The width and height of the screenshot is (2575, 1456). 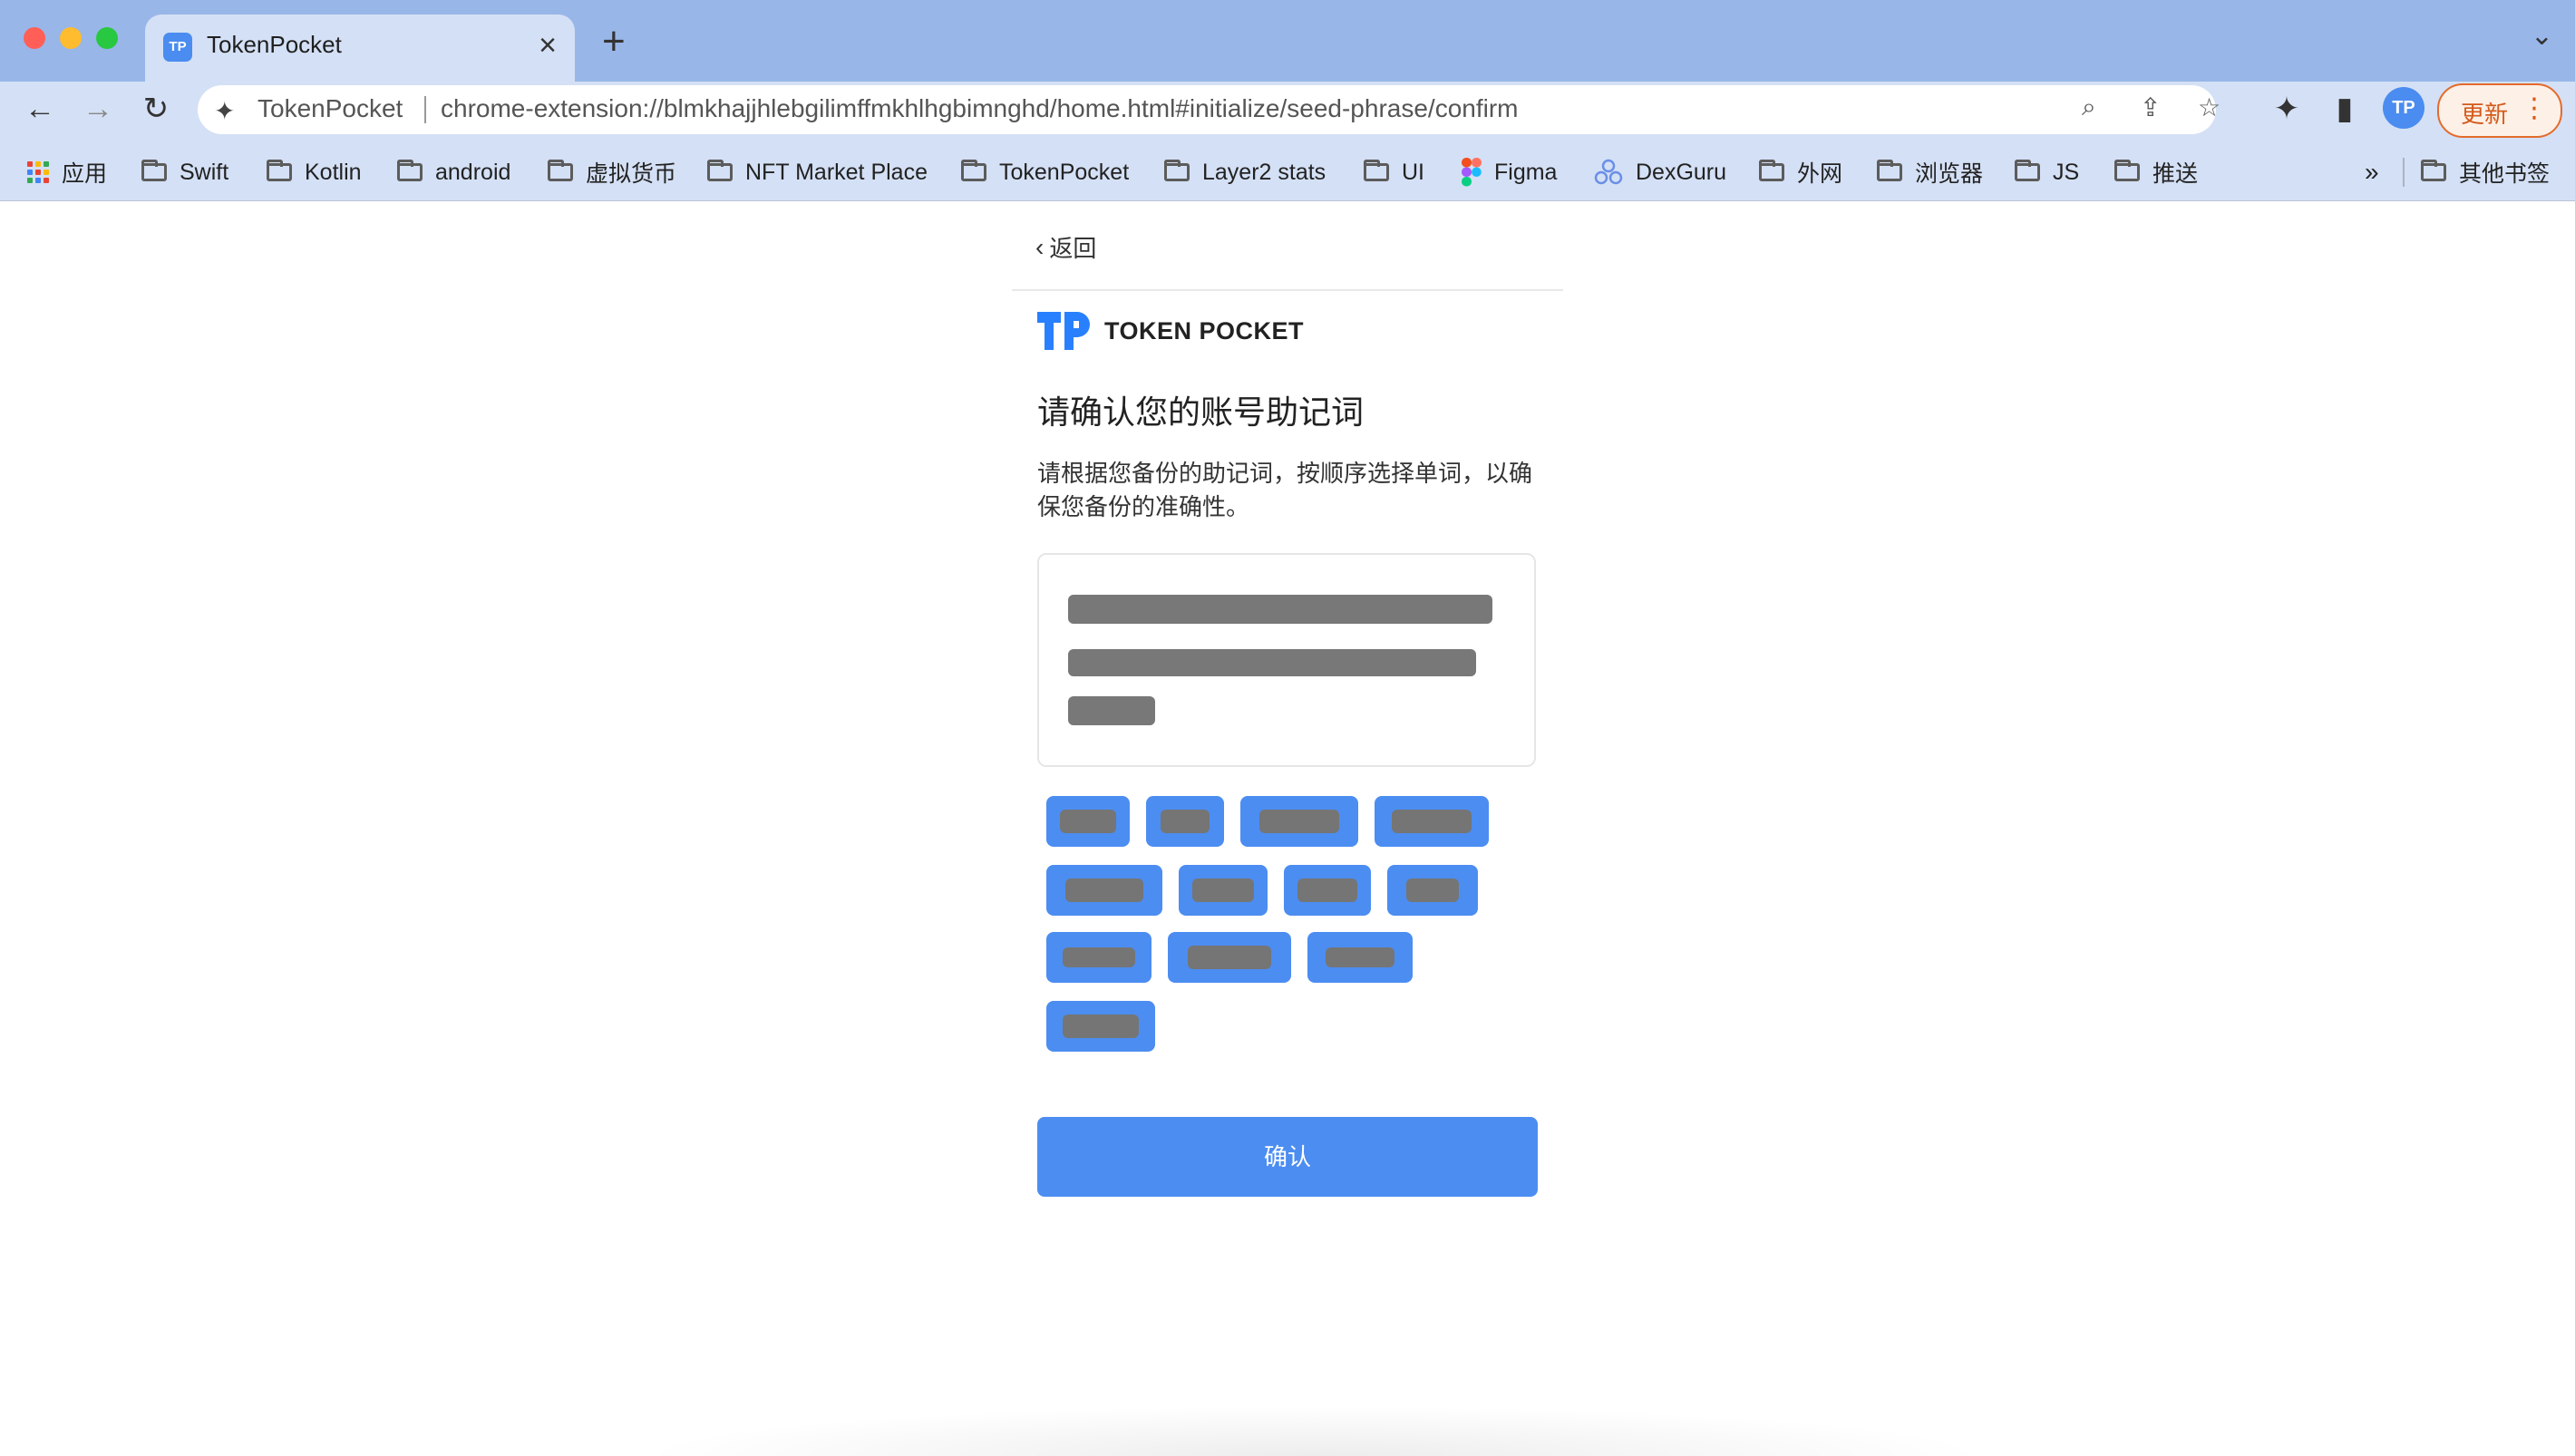 I want to click on bookmark-label: 外网, so click(x=1820, y=174).